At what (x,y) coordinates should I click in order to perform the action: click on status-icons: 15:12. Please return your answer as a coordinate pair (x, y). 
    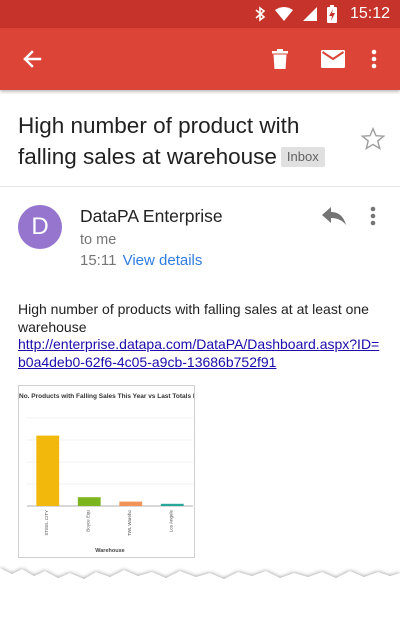
    Looking at the image, I should click on (322, 14).